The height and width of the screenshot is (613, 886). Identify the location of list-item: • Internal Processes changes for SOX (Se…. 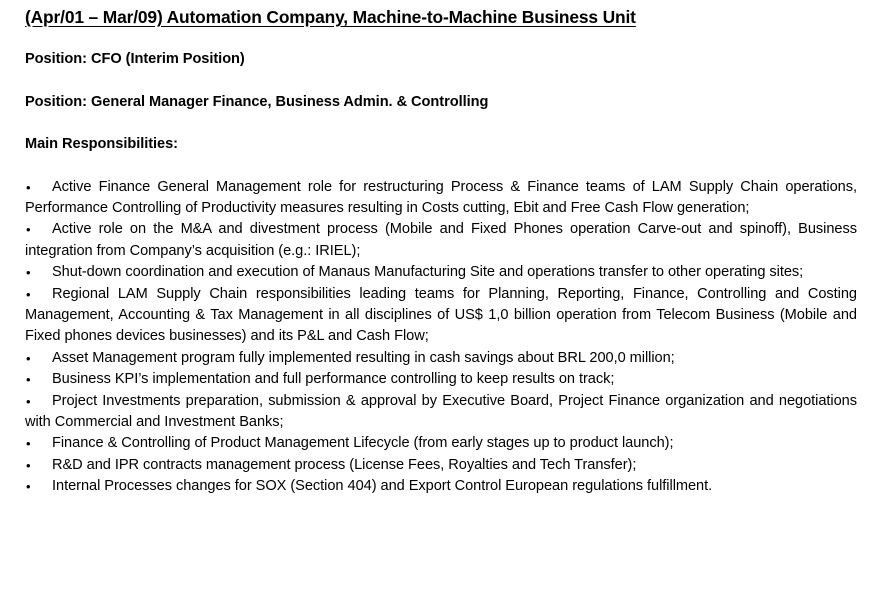
(441, 486).